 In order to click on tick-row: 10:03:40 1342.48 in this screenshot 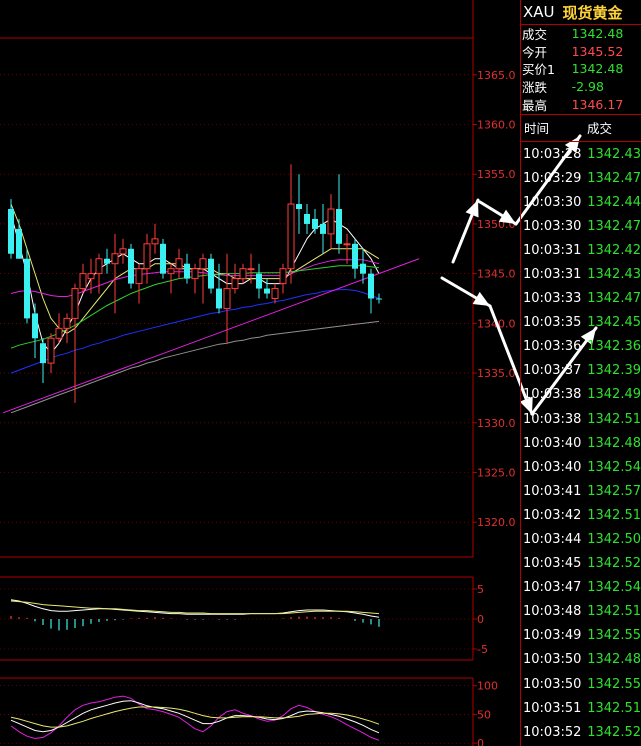, I will do `click(581, 443)`.